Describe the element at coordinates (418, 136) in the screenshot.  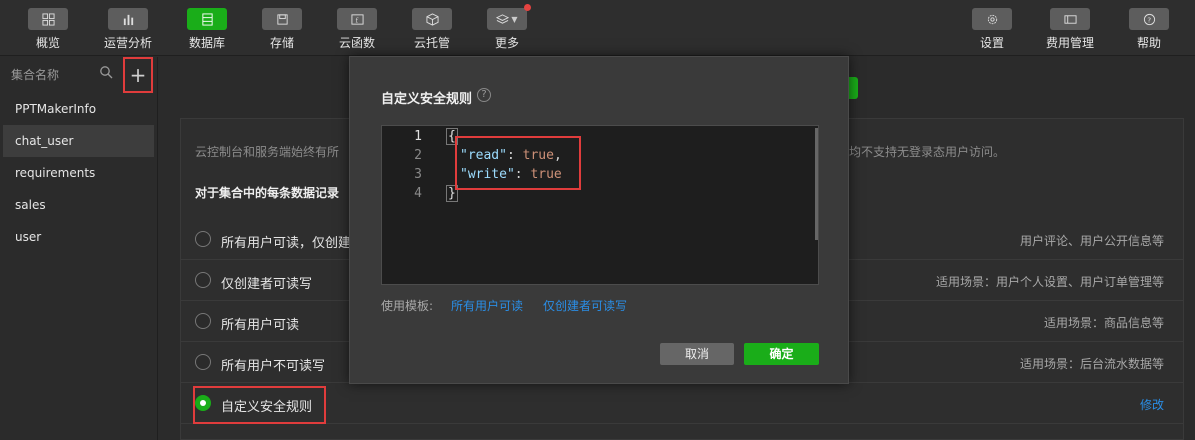
I see `line-number: 1` at that location.